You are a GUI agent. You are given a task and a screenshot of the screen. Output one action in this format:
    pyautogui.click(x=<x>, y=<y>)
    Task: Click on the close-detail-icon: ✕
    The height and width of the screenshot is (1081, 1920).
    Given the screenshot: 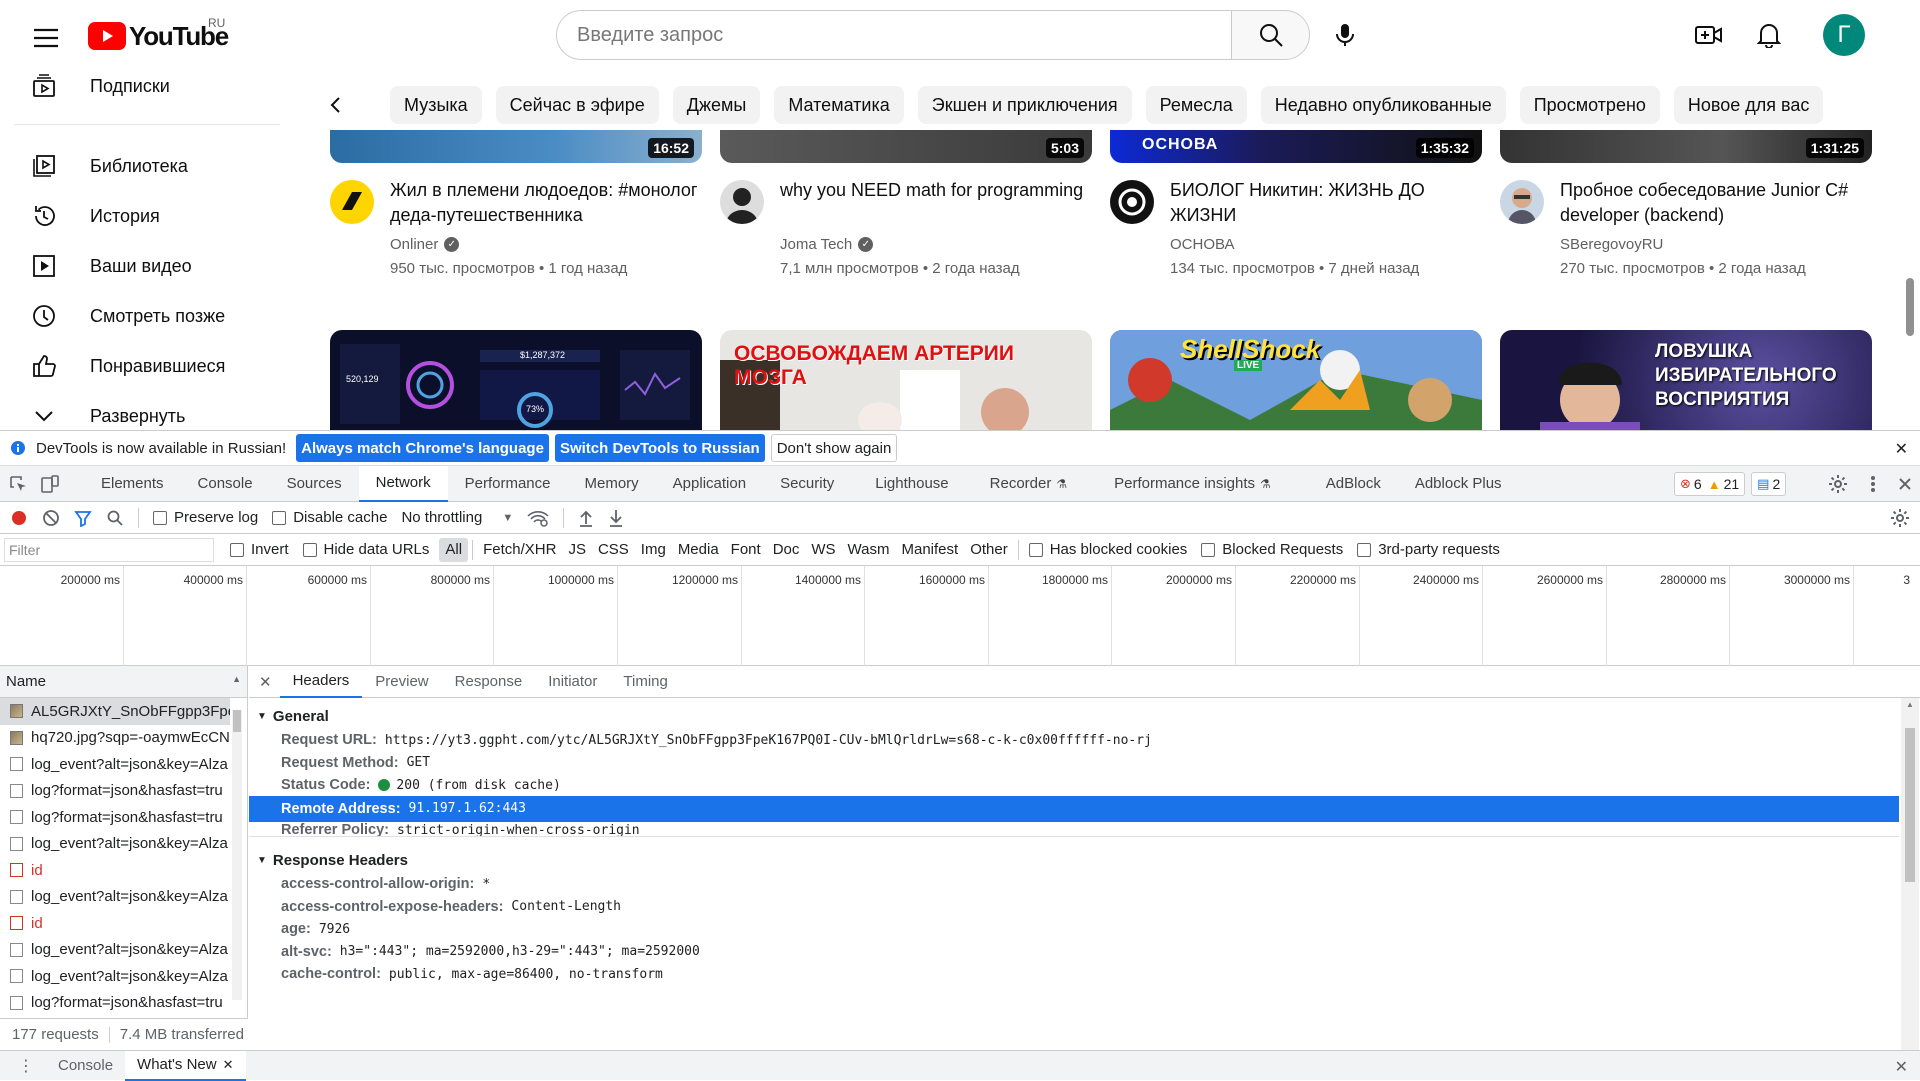 What is the action you would take?
    pyautogui.click(x=264, y=682)
    